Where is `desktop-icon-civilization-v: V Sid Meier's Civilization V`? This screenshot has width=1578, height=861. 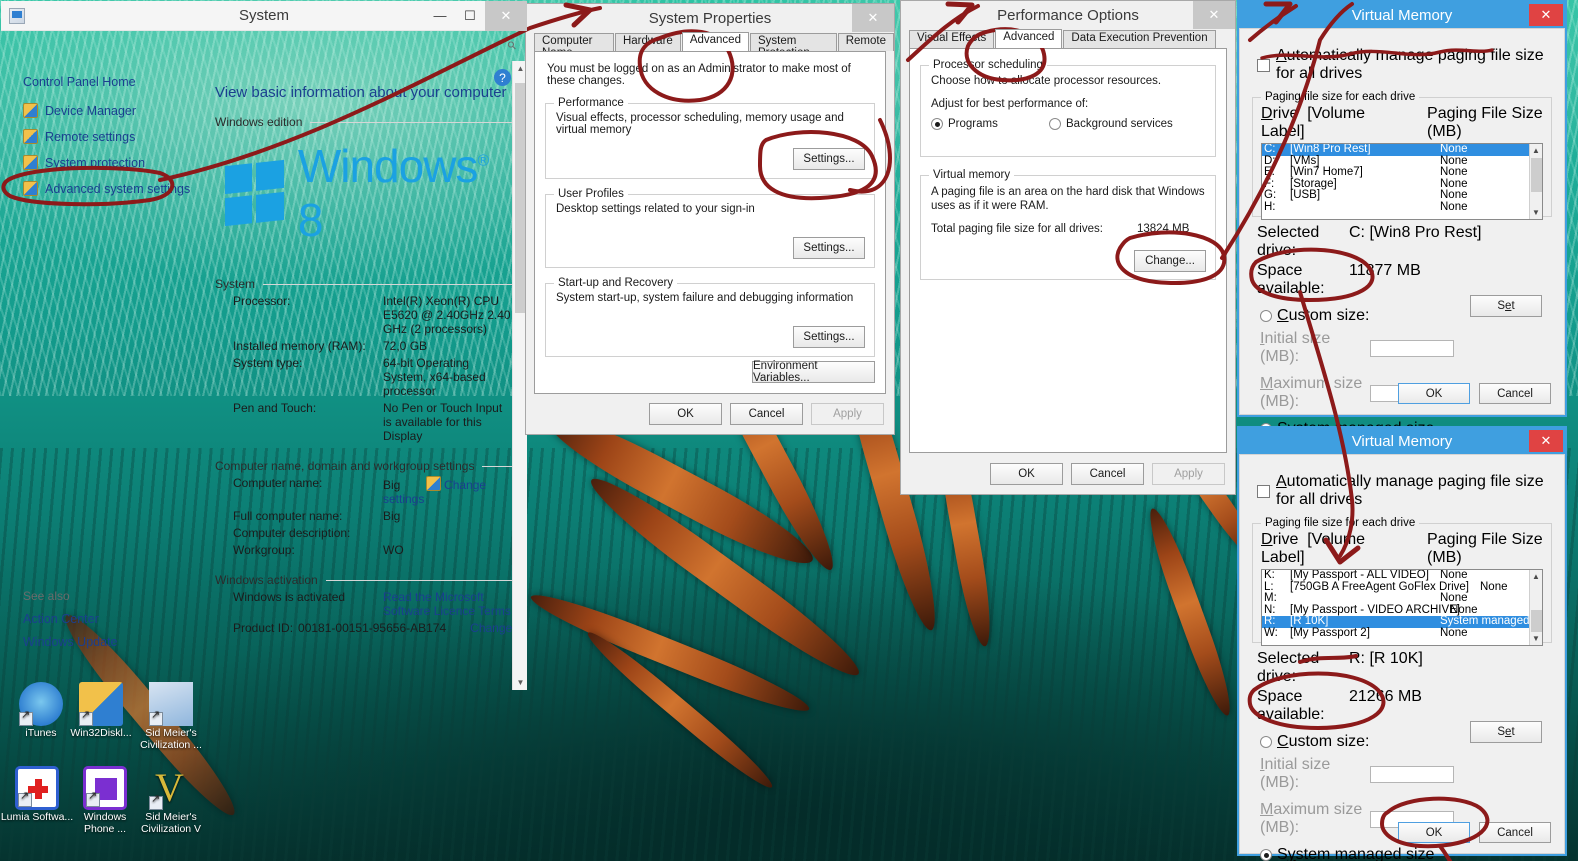
desktop-icon-civilization-v: V Sid Meier's Civilization V is located at coordinates (171, 800).